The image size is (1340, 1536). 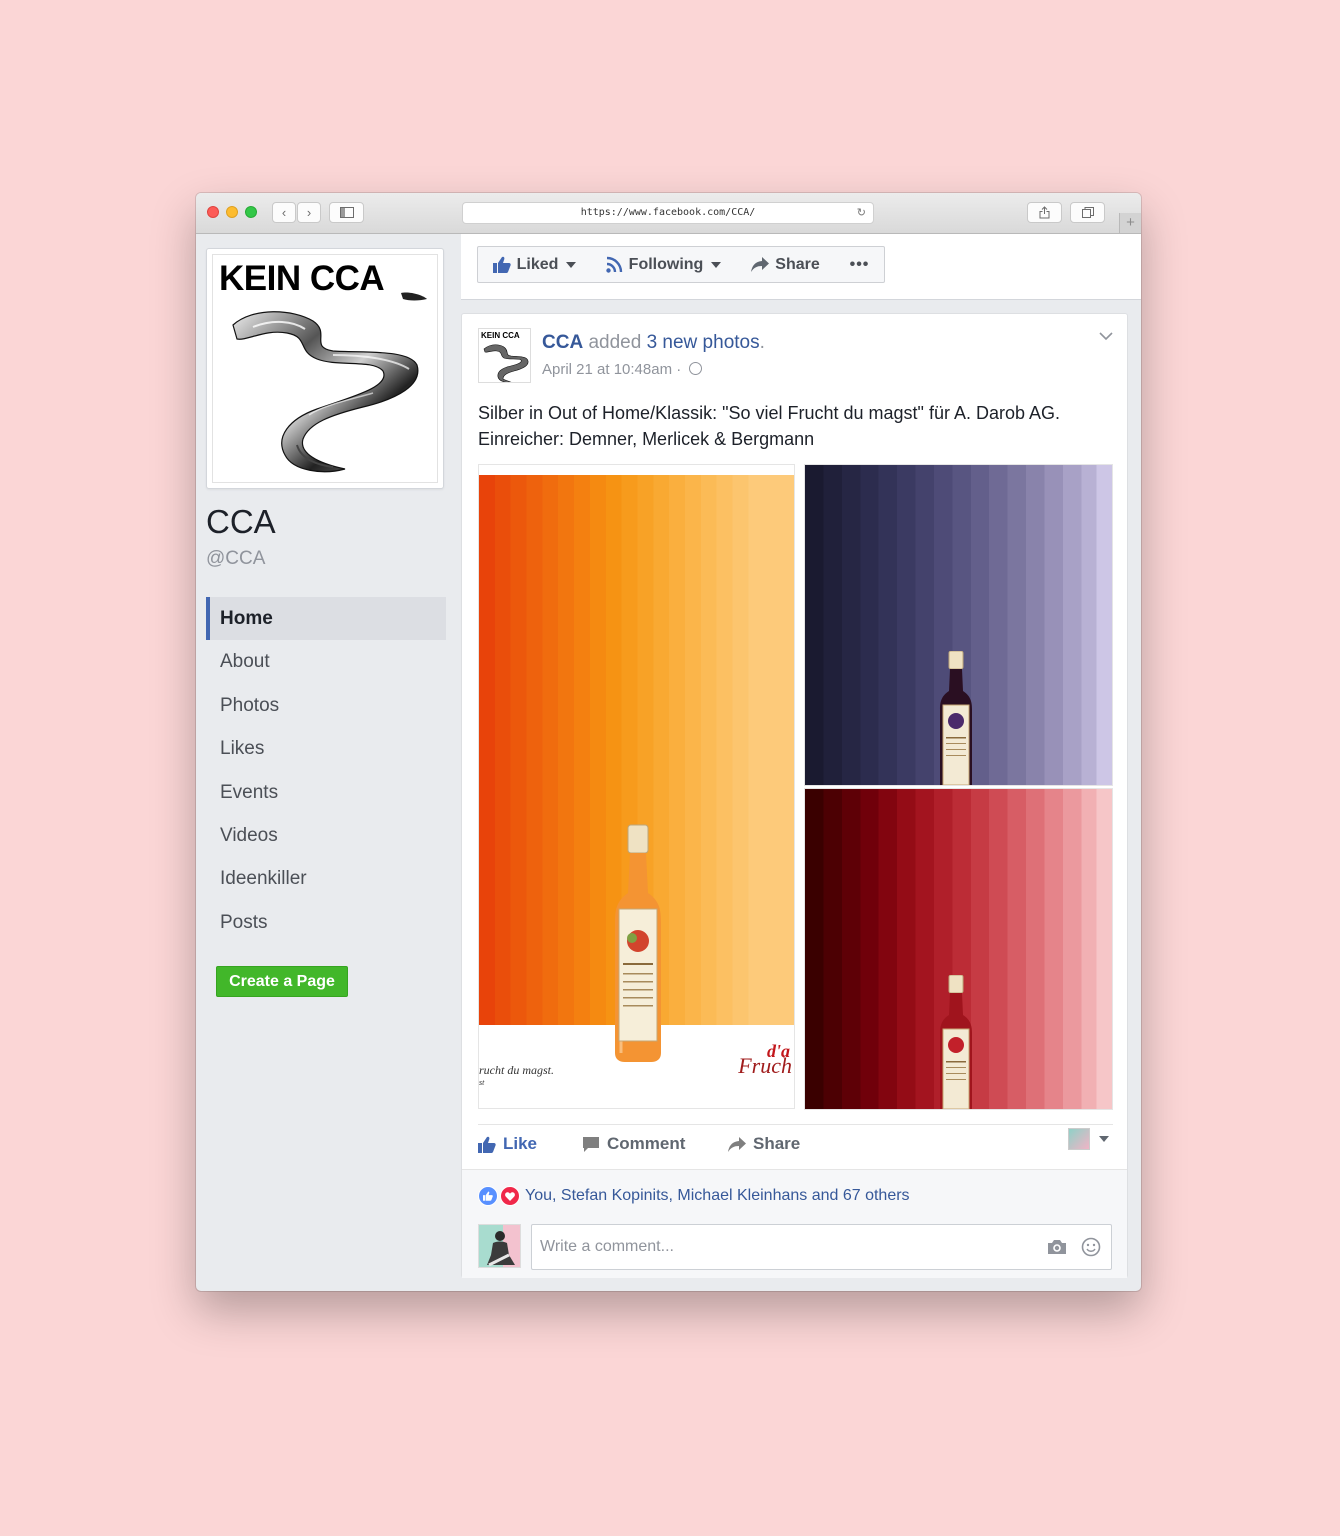 I want to click on comment-input-icons, so click(x=1074, y=1247).